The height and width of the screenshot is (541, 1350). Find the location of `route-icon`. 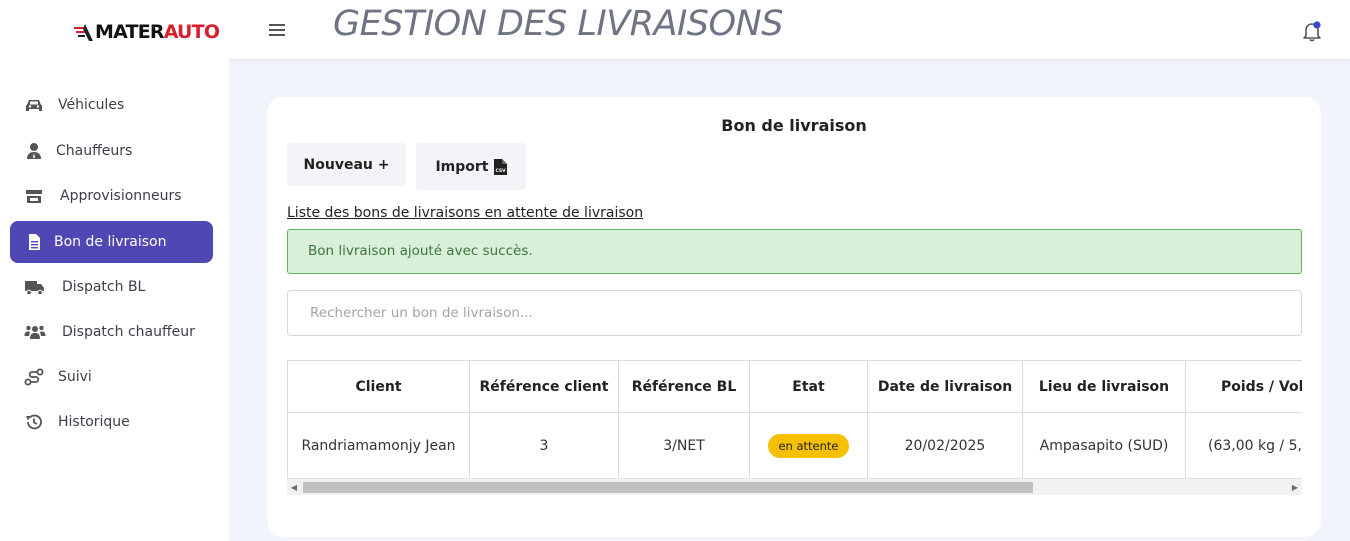

route-icon is located at coordinates (34, 377).